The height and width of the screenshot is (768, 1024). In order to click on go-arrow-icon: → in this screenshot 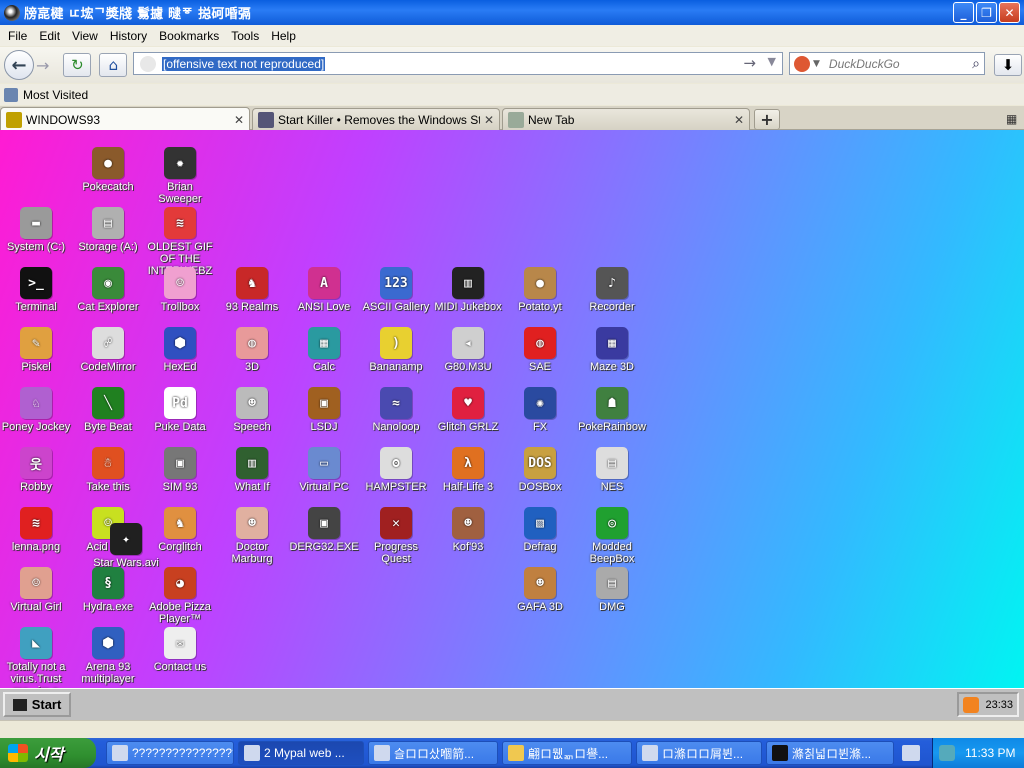, I will do `click(749, 63)`.